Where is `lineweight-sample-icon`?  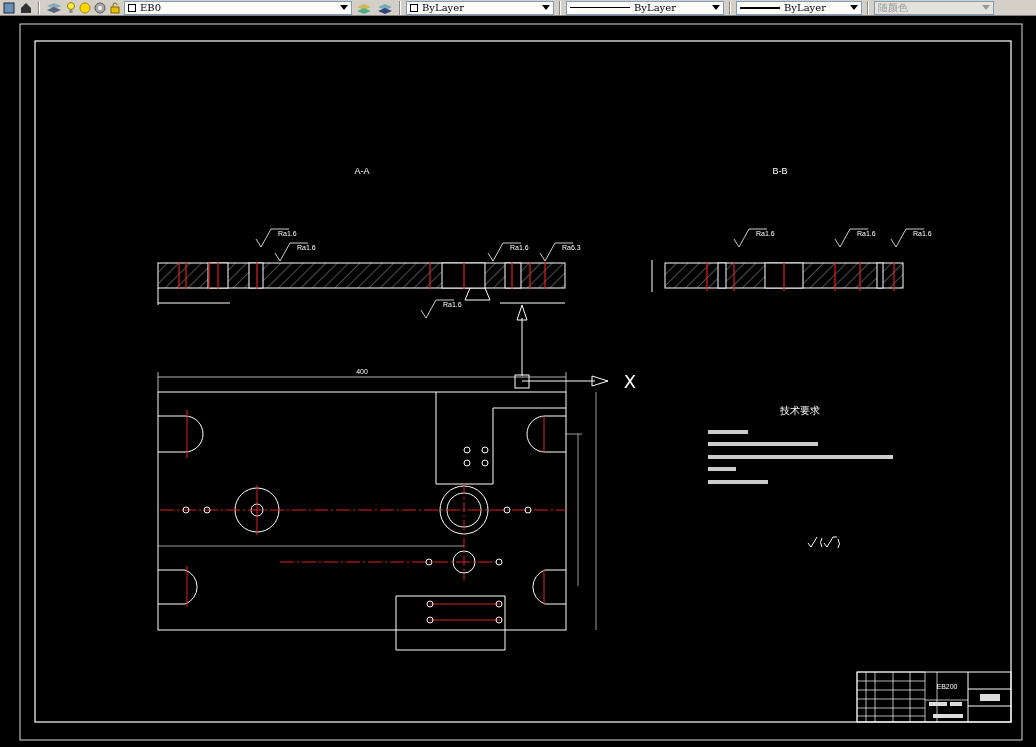 lineweight-sample-icon is located at coordinates (760, 7).